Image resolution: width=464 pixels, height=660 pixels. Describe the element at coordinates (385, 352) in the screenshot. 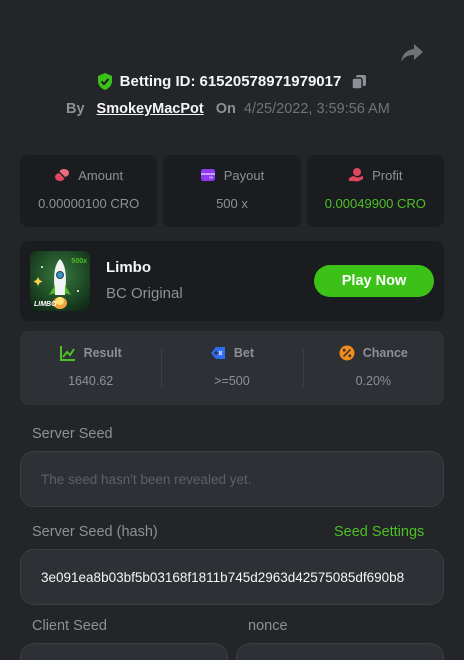

I see `chance-label: Chance` at that location.